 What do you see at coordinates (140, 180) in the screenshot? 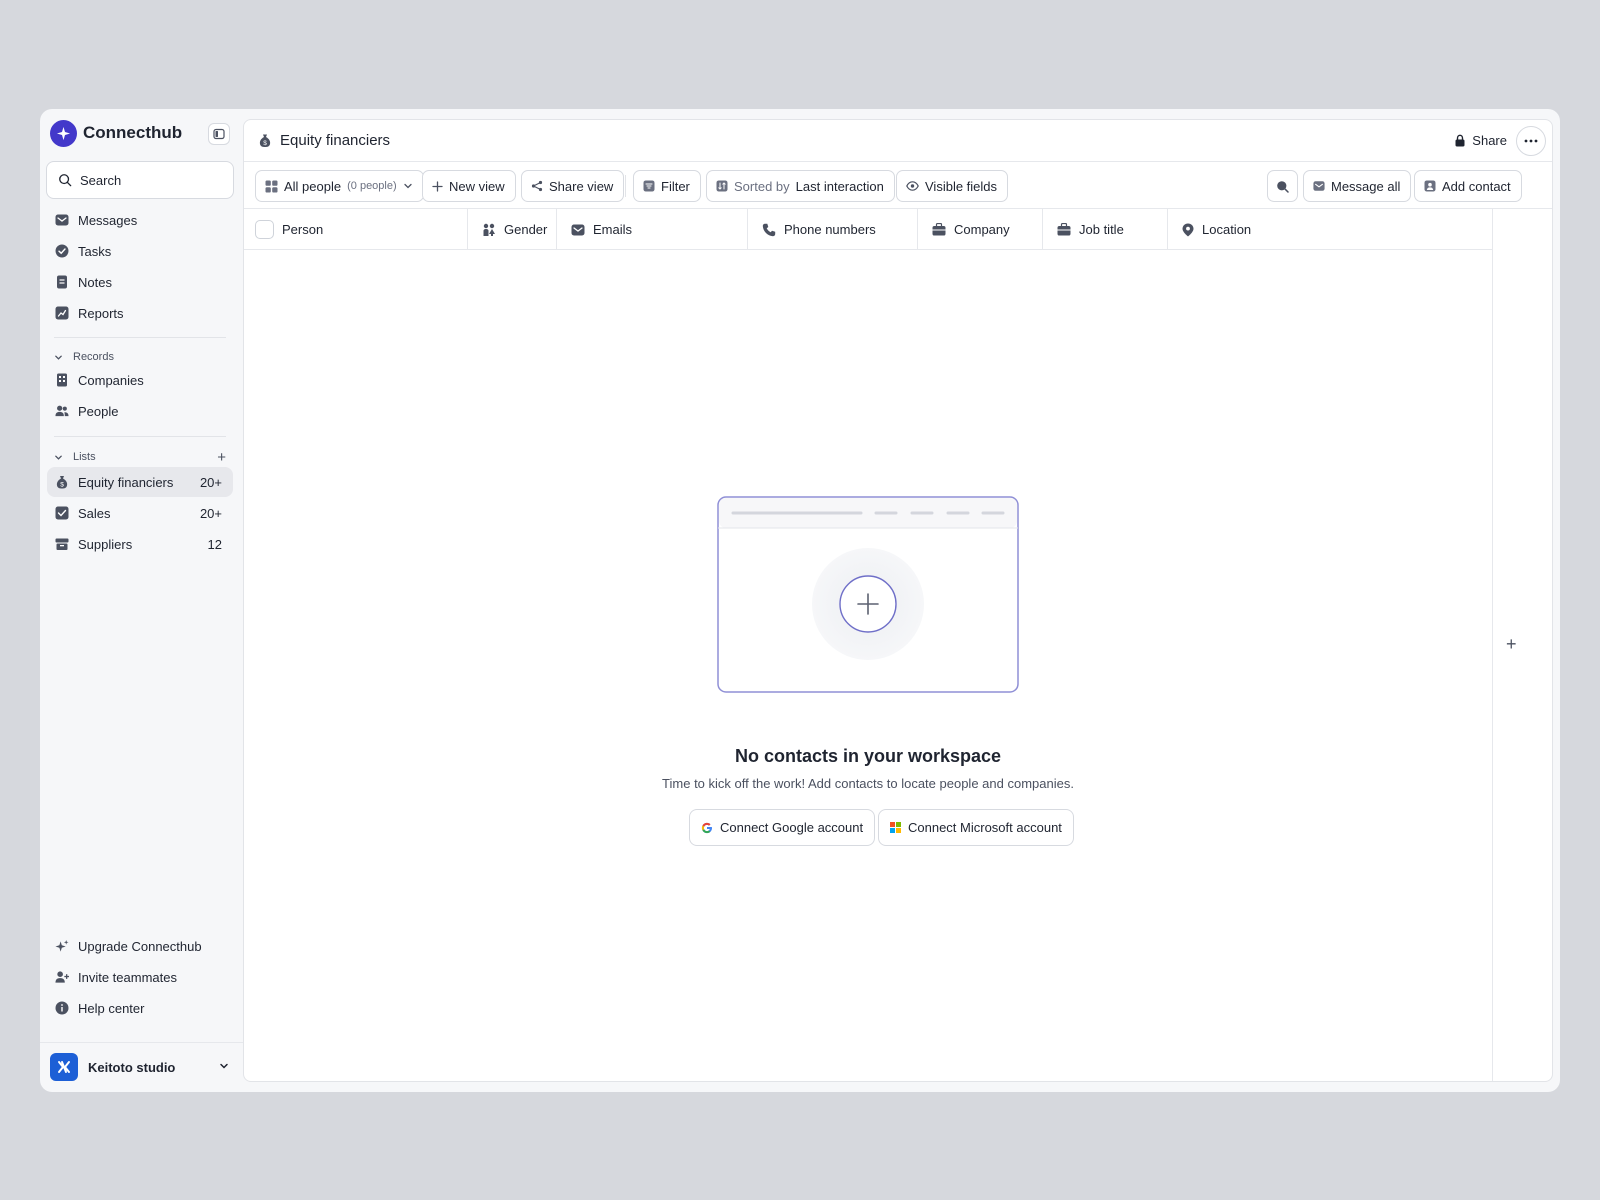
I see `search-input: Search` at bounding box center [140, 180].